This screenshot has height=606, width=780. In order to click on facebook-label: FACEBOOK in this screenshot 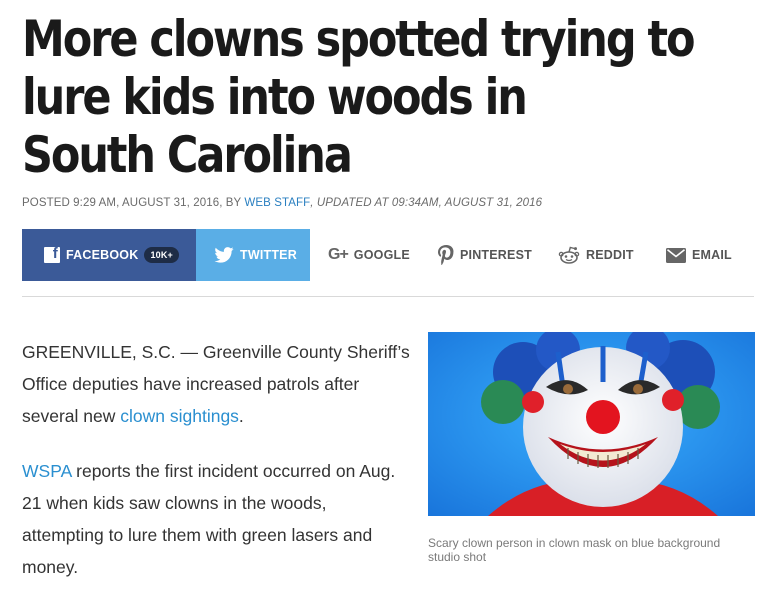, I will do `click(102, 255)`.